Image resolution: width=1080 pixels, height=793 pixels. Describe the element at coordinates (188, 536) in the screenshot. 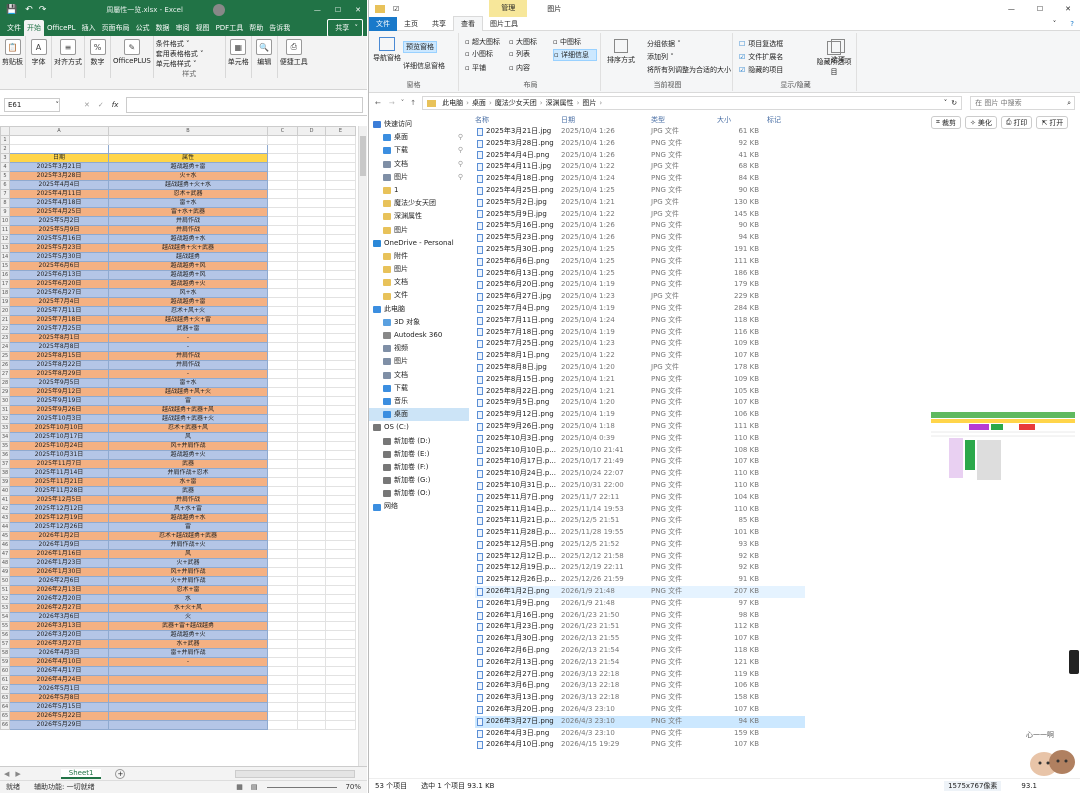

I see `attribute-cell: 忍术+越战越勇+武器` at that location.